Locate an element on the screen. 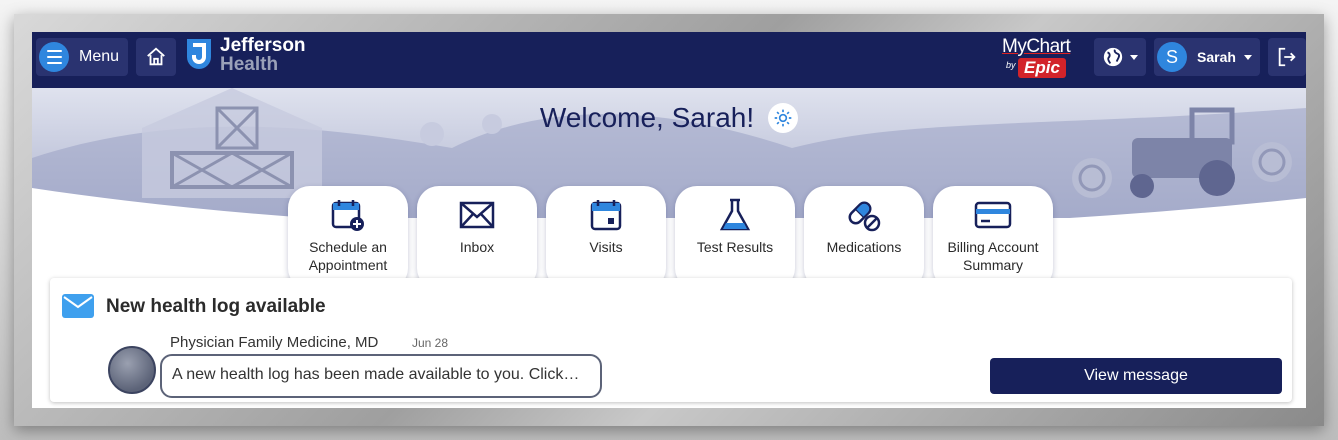 The width and height of the screenshot is (1338, 440). mychart-wordmark: MyChart is located at coordinates (1036, 46).